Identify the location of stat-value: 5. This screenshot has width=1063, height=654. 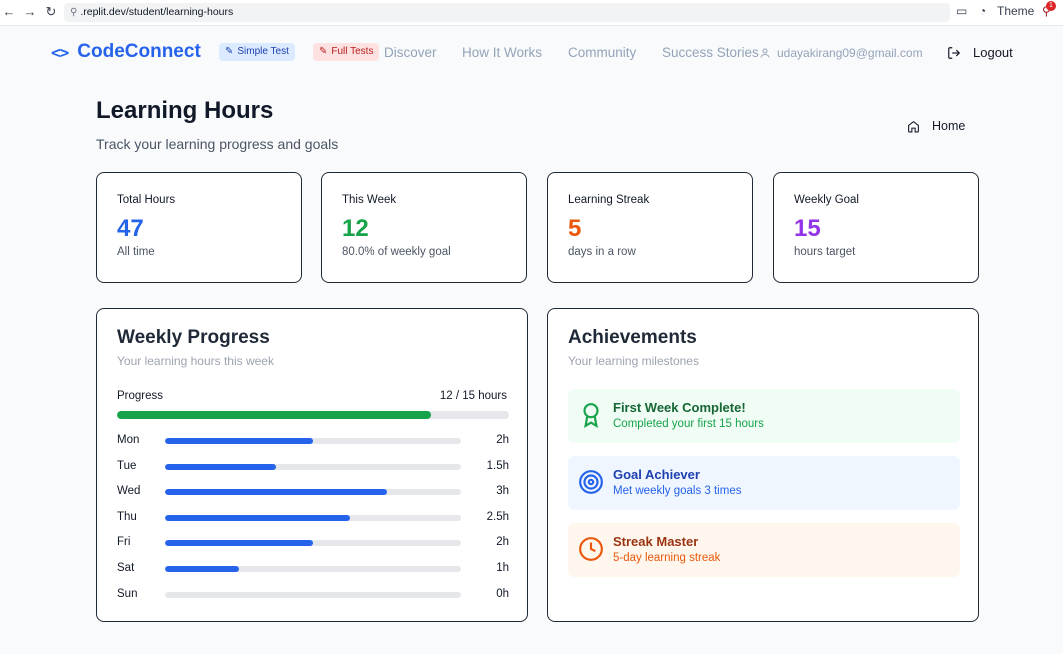
(575, 228).